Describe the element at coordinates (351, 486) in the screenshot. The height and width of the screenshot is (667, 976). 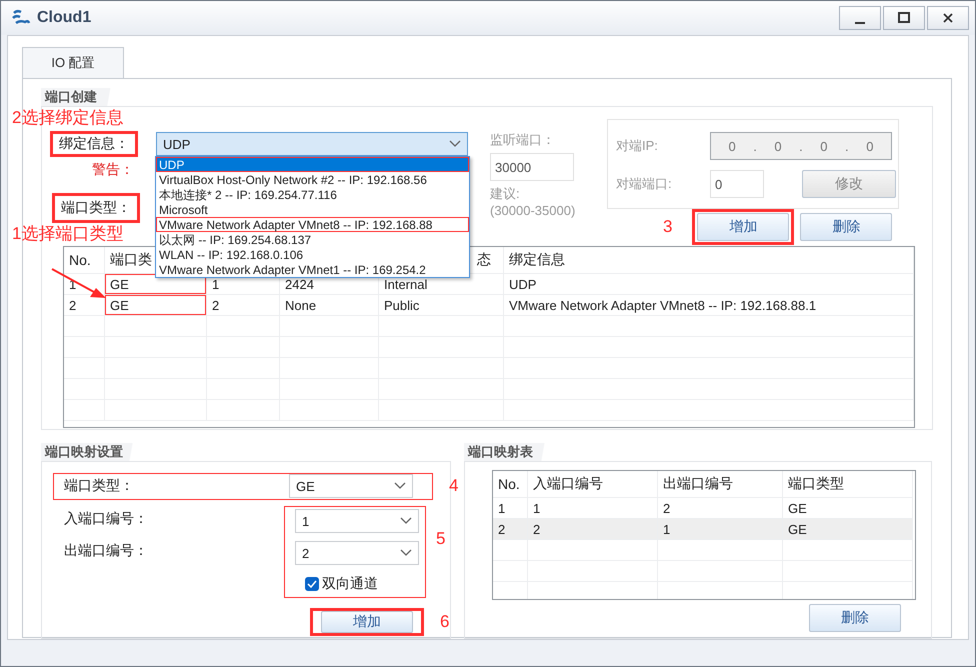
I see `select-field: GE` at that location.